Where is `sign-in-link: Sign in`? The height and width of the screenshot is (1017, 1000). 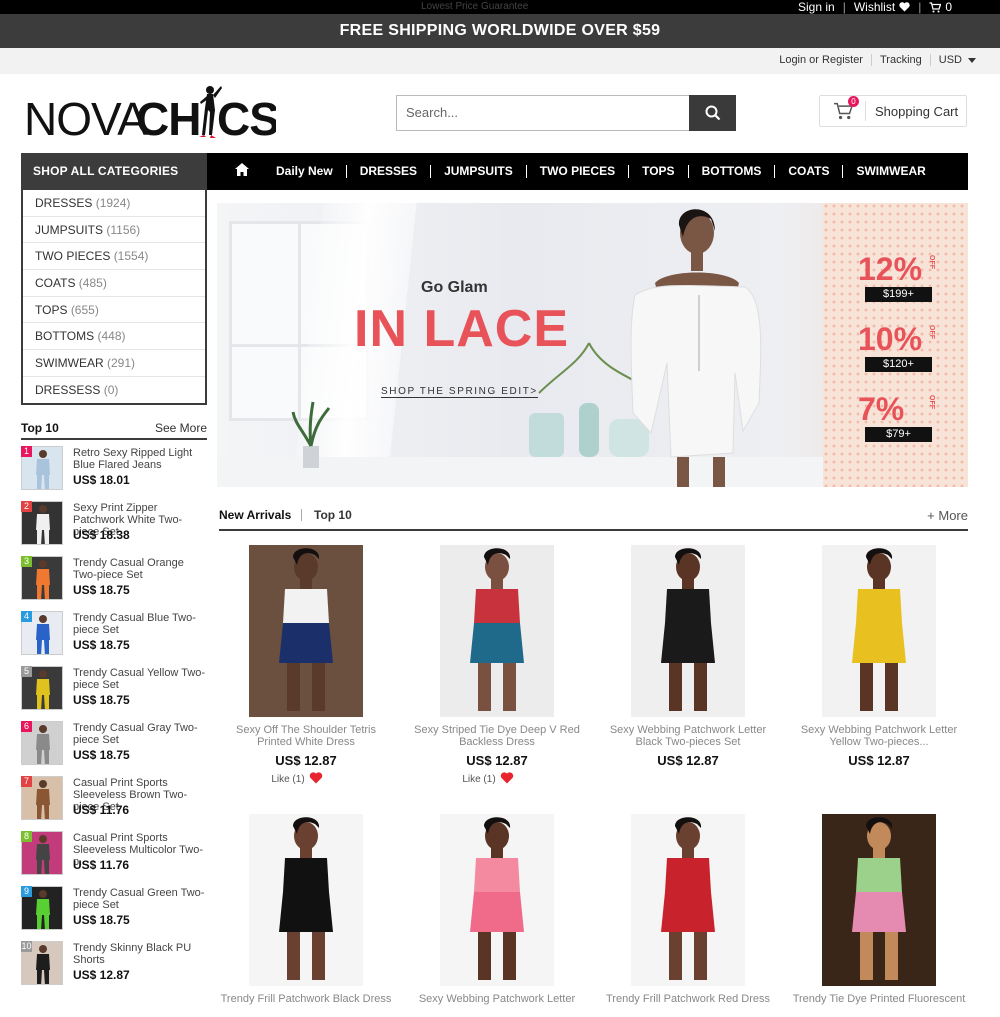
sign-in-link: Sign in is located at coordinates (816, 7).